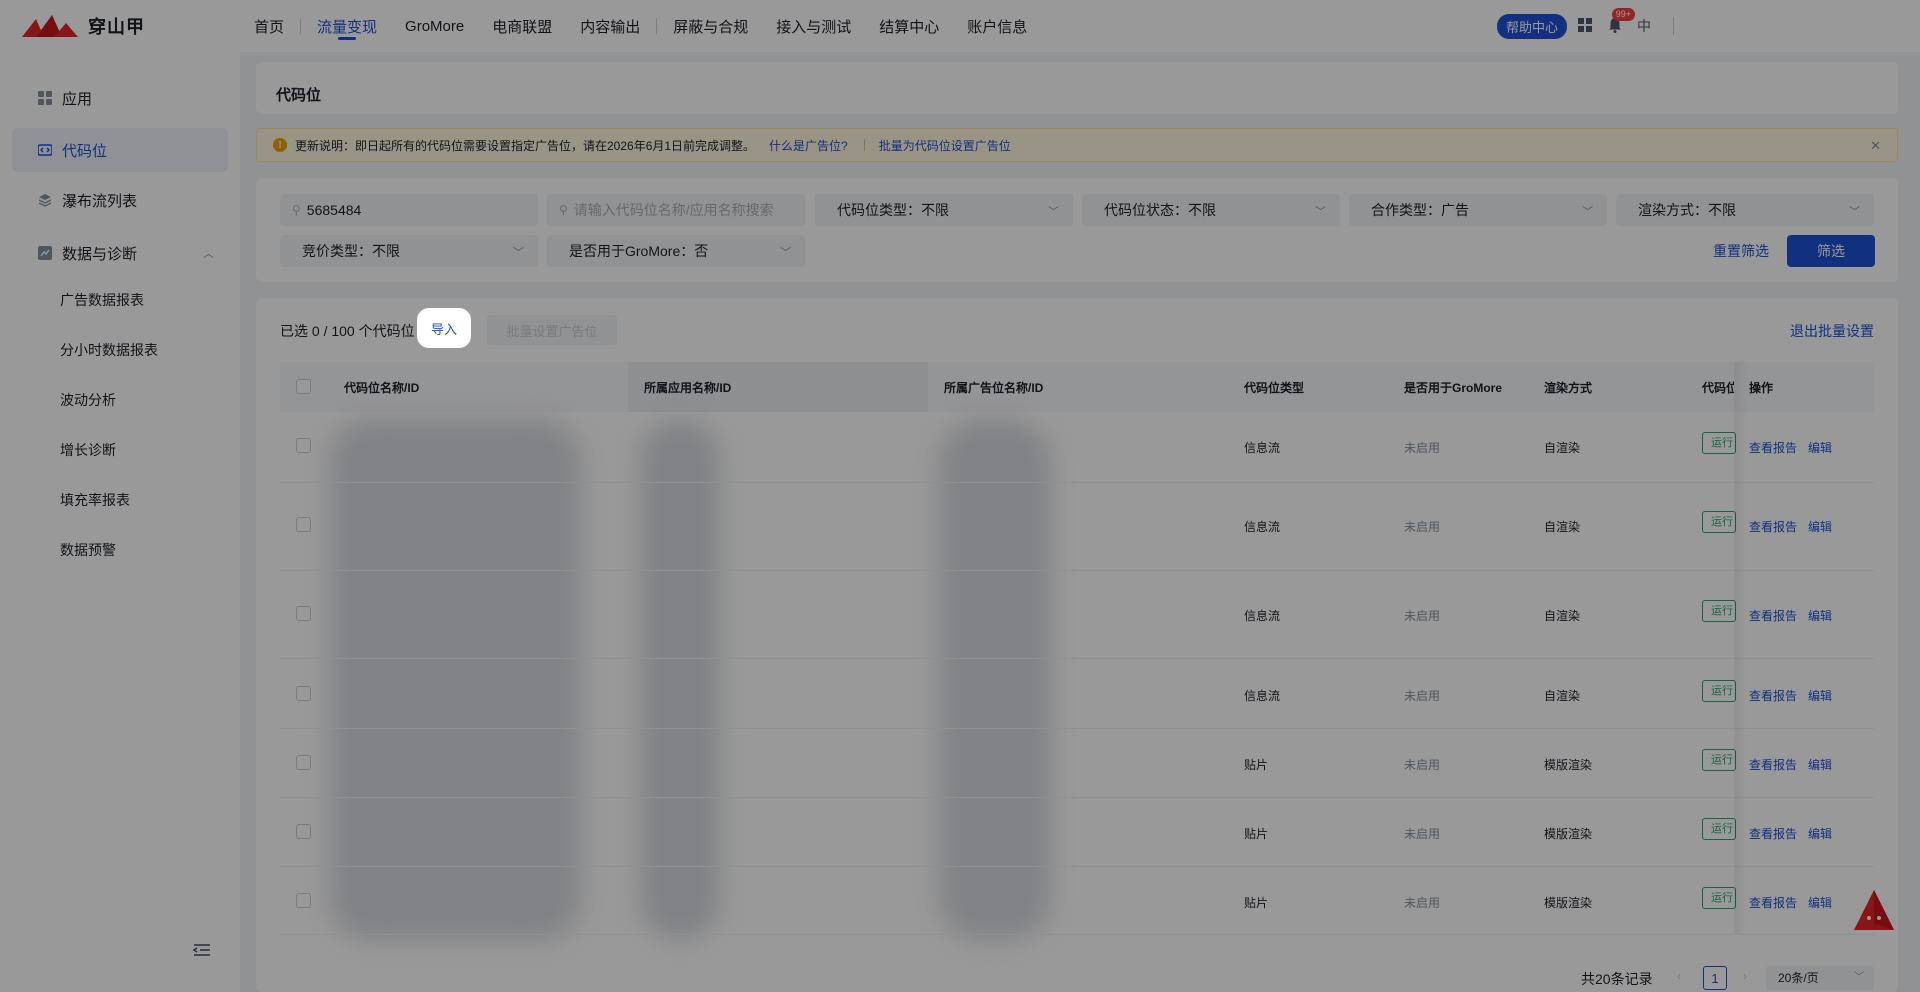 The height and width of the screenshot is (992, 1920). What do you see at coordinates (409, 251) in the screenshot?
I see `bid-type-select: 竞价类型：不限 ﹀` at bounding box center [409, 251].